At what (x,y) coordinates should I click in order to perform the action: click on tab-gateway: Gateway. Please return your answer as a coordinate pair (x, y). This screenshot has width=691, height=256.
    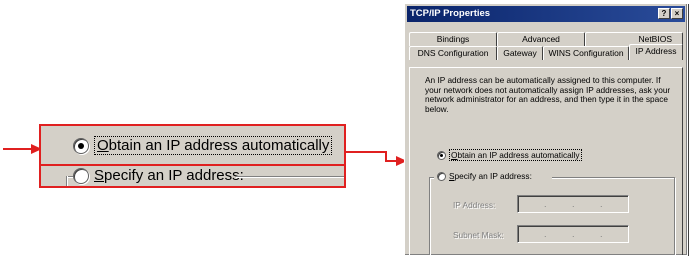
    Looking at the image, I should click on (520, 53).